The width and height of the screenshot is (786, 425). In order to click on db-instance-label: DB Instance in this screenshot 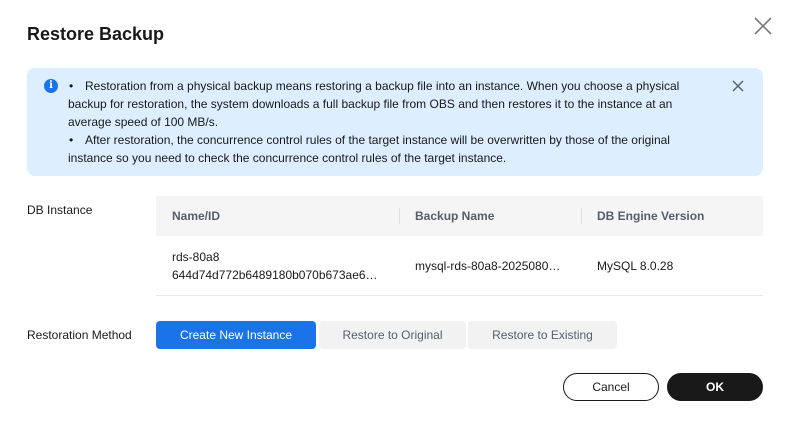, I will do `click(60, 210)`.